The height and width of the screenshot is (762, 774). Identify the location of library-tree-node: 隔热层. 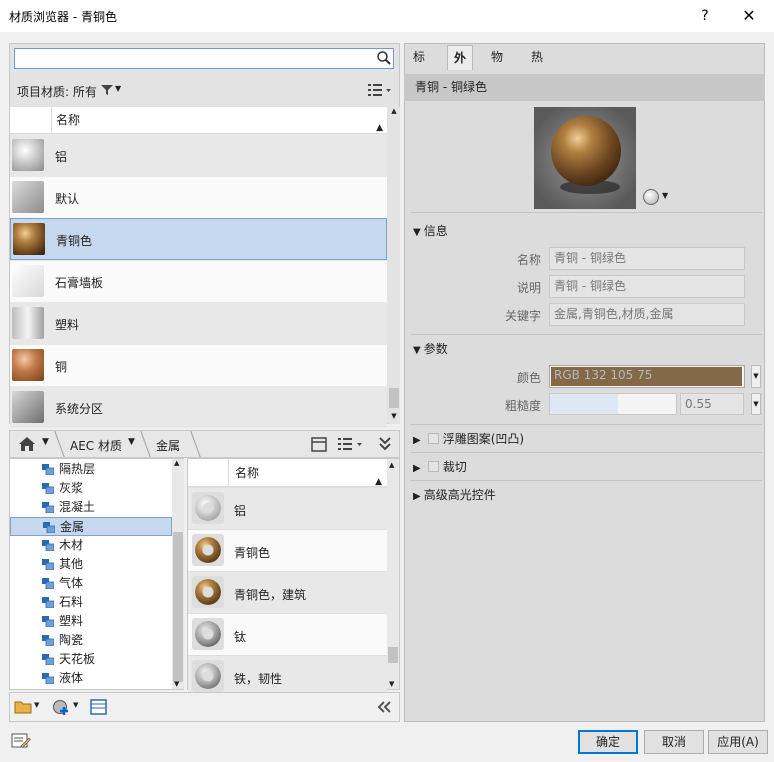
(91, 469).